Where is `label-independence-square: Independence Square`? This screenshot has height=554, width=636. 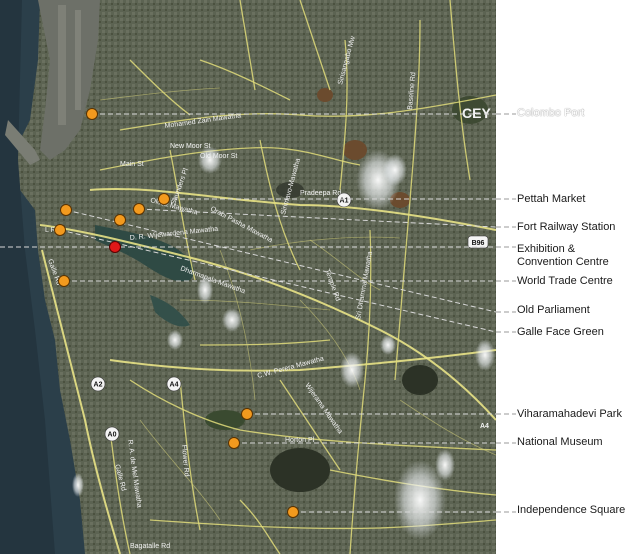 label-independence-square: Independence Square is located at coordinates (575, 510).